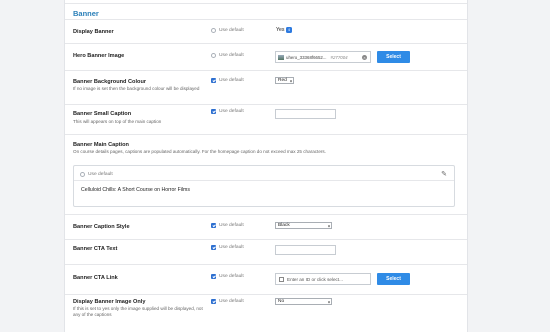 This screenshot has height=332, width=550. I want to click on row-cta-text: Banner CTA Text Use default, so click(266, 252).